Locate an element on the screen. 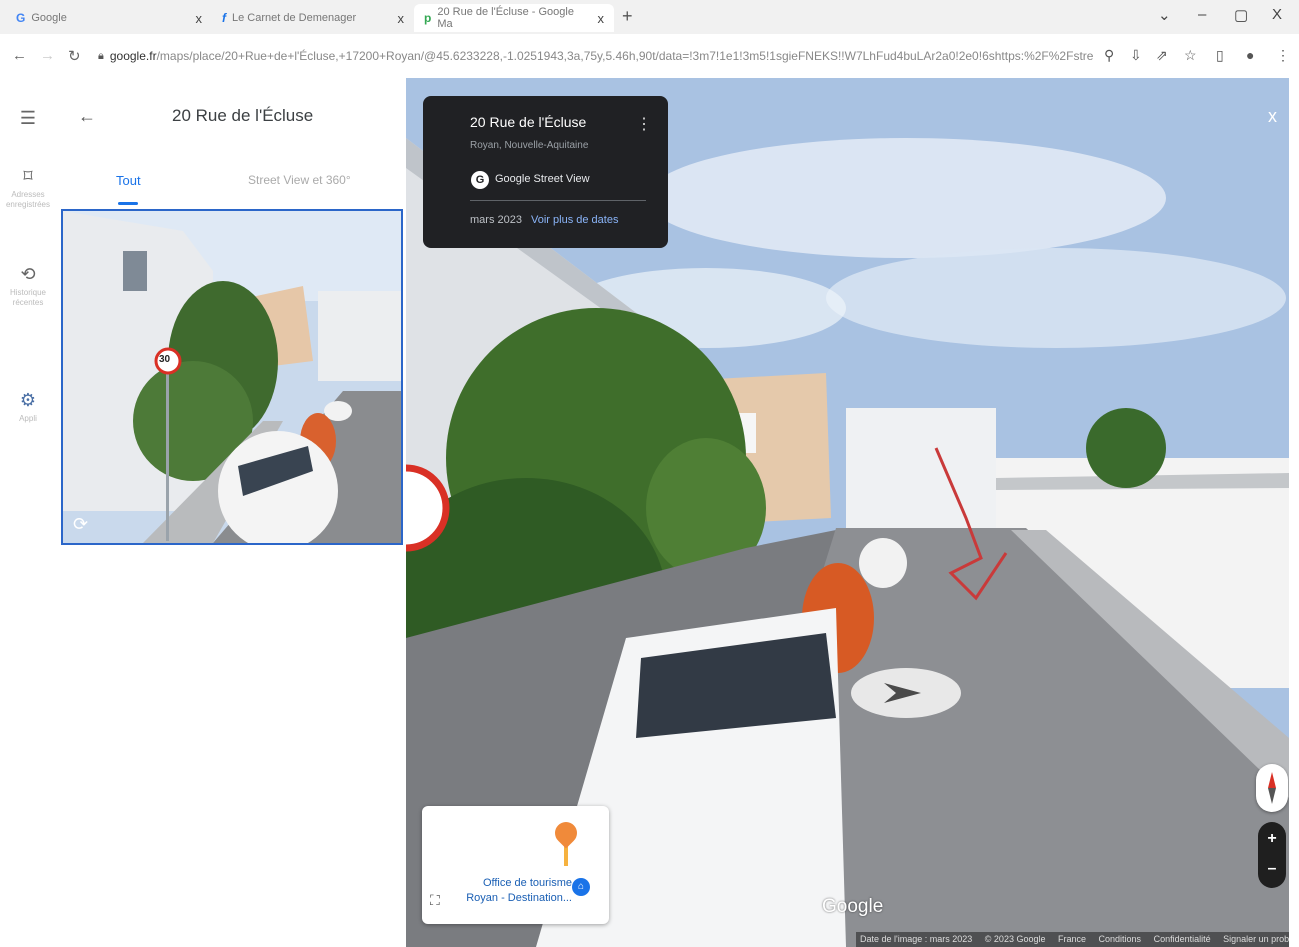  rail-apps: ⚙ Appli is located at coordinates (28, 407).